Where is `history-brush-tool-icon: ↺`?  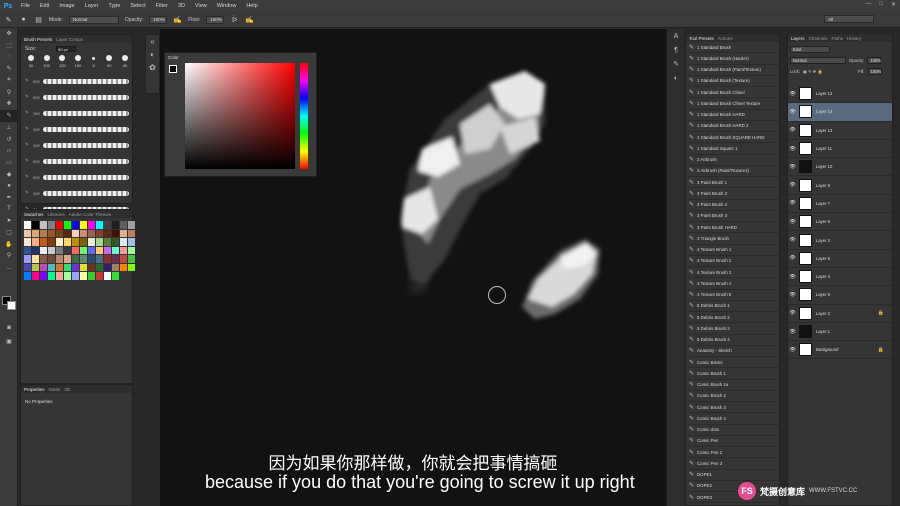
history-brush-tool-icon: ↺ is located at coordinates (9, 139).